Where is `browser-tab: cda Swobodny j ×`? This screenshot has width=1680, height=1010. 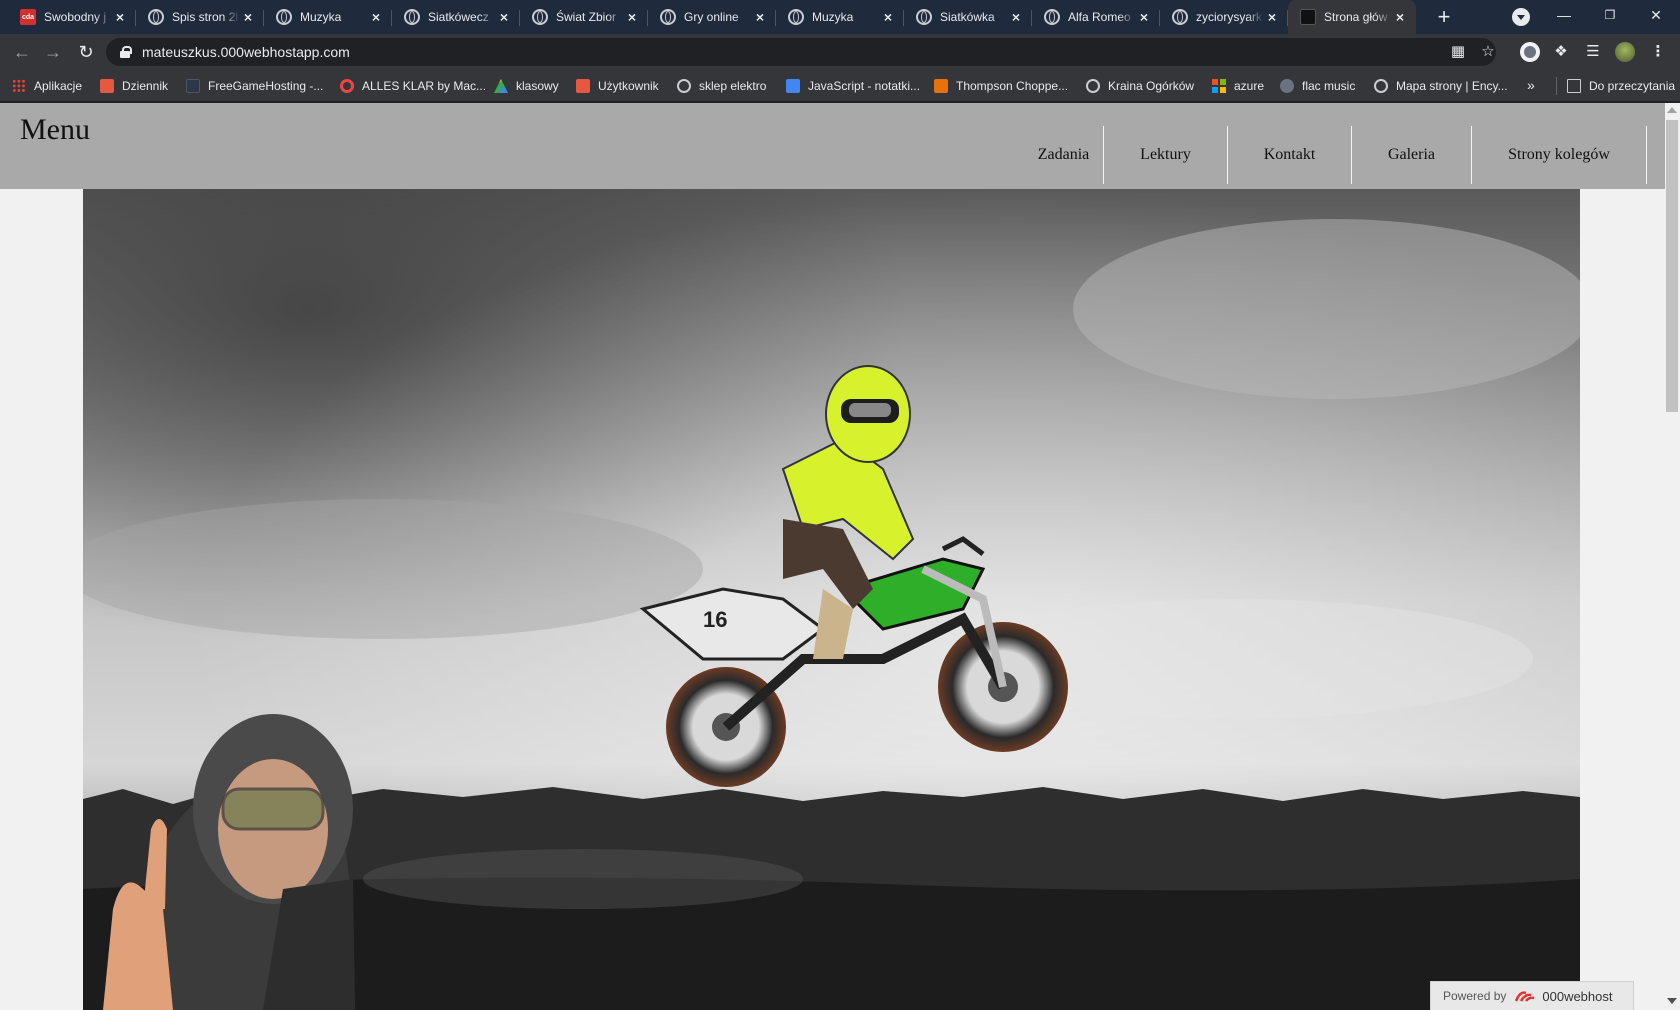 browser-tab: cda Swobodny j × is located at coordinates (72, 17).